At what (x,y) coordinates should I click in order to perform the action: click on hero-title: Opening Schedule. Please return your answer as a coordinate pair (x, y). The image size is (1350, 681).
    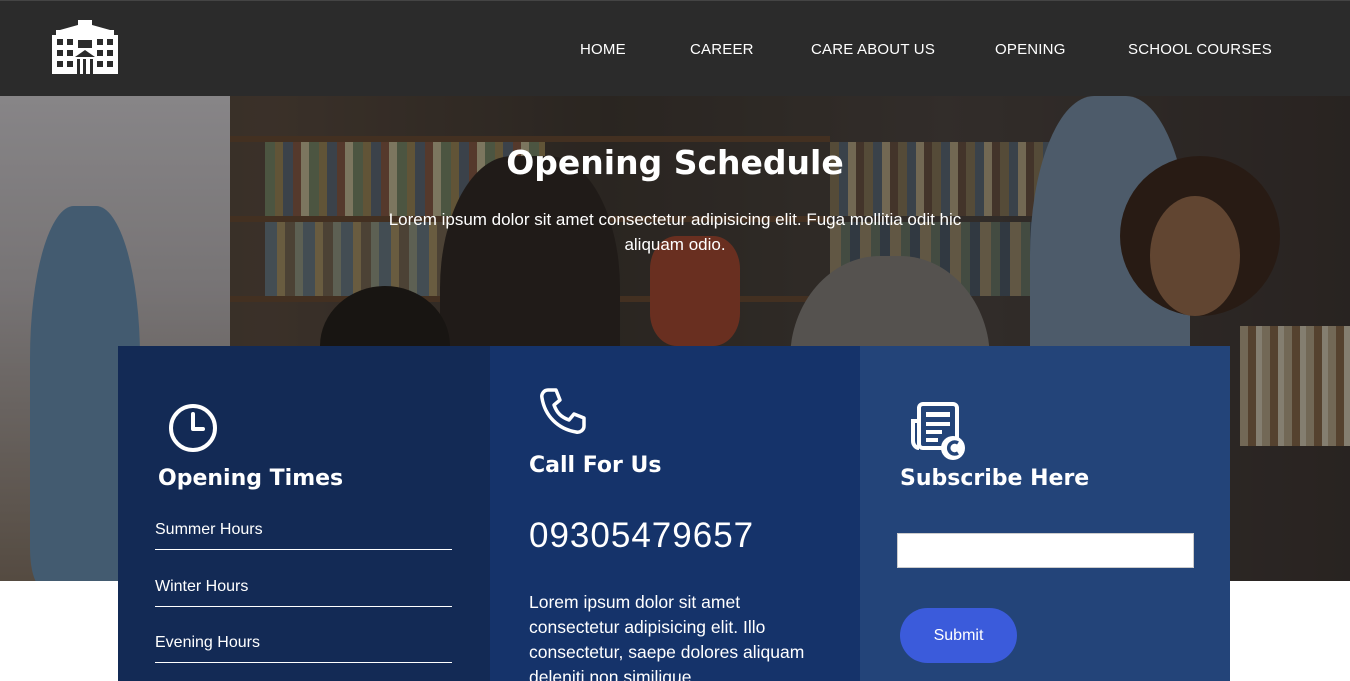
    Looking at the image, I should click on (675, 162).